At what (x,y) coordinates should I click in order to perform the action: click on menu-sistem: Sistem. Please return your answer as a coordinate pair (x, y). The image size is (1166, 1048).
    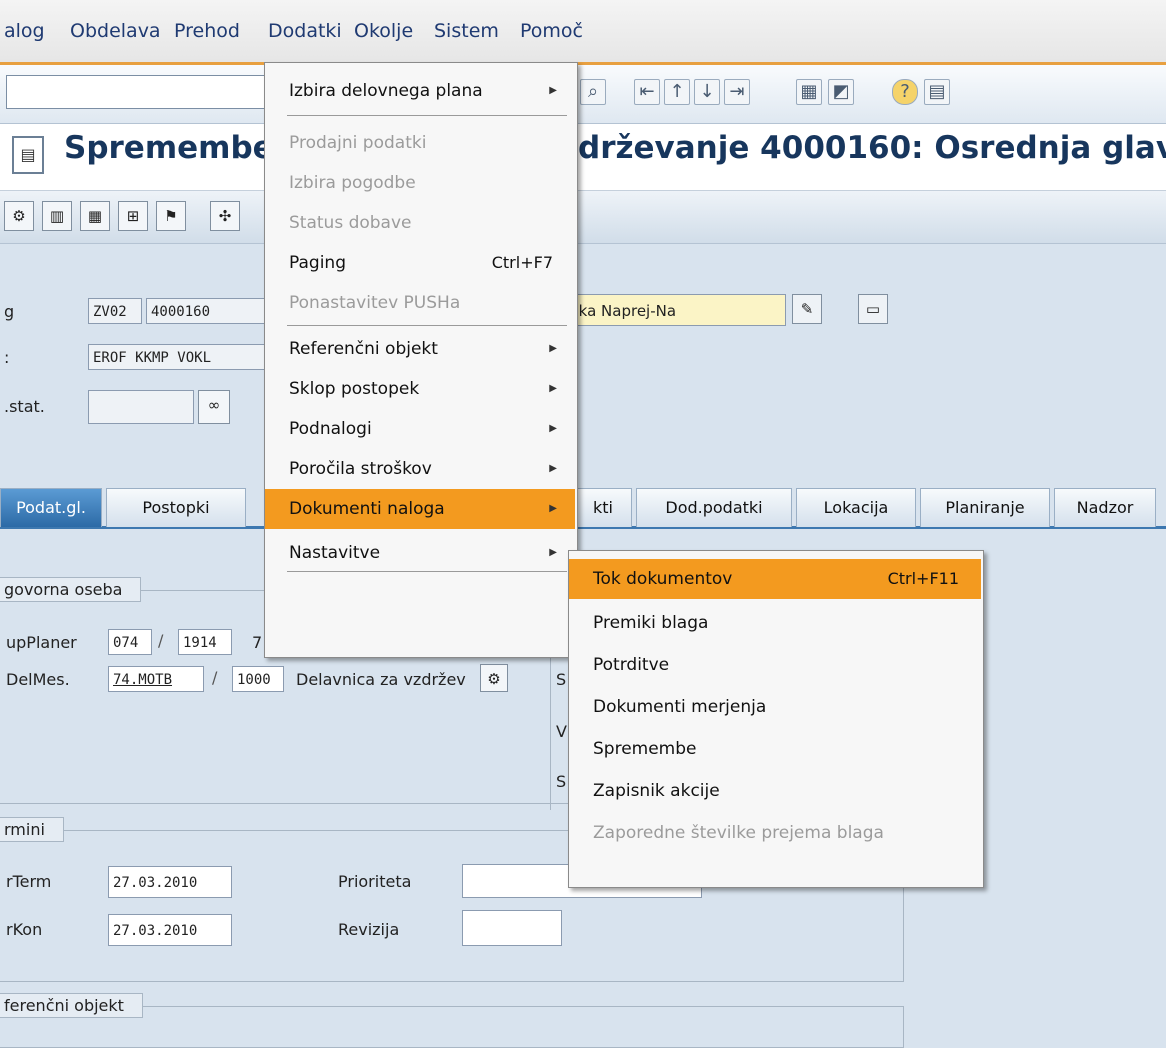
    Looking at the image, I should click on (466, 31).